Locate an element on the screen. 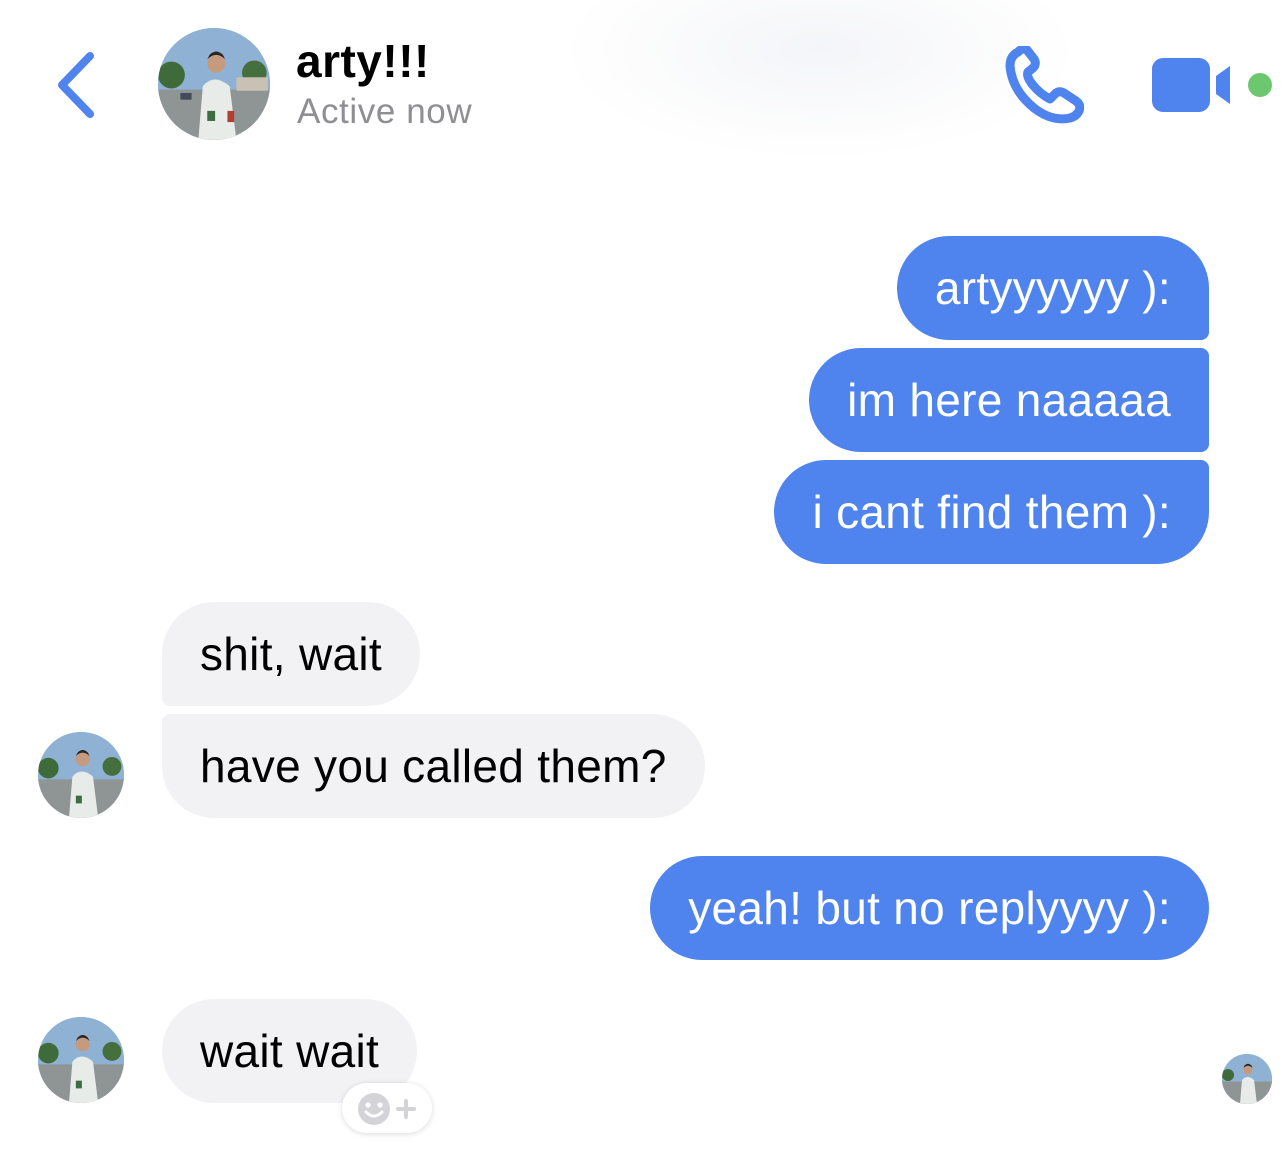 The image size is (1284, 1175). online-indicator is located at coordinates (1260, 85).